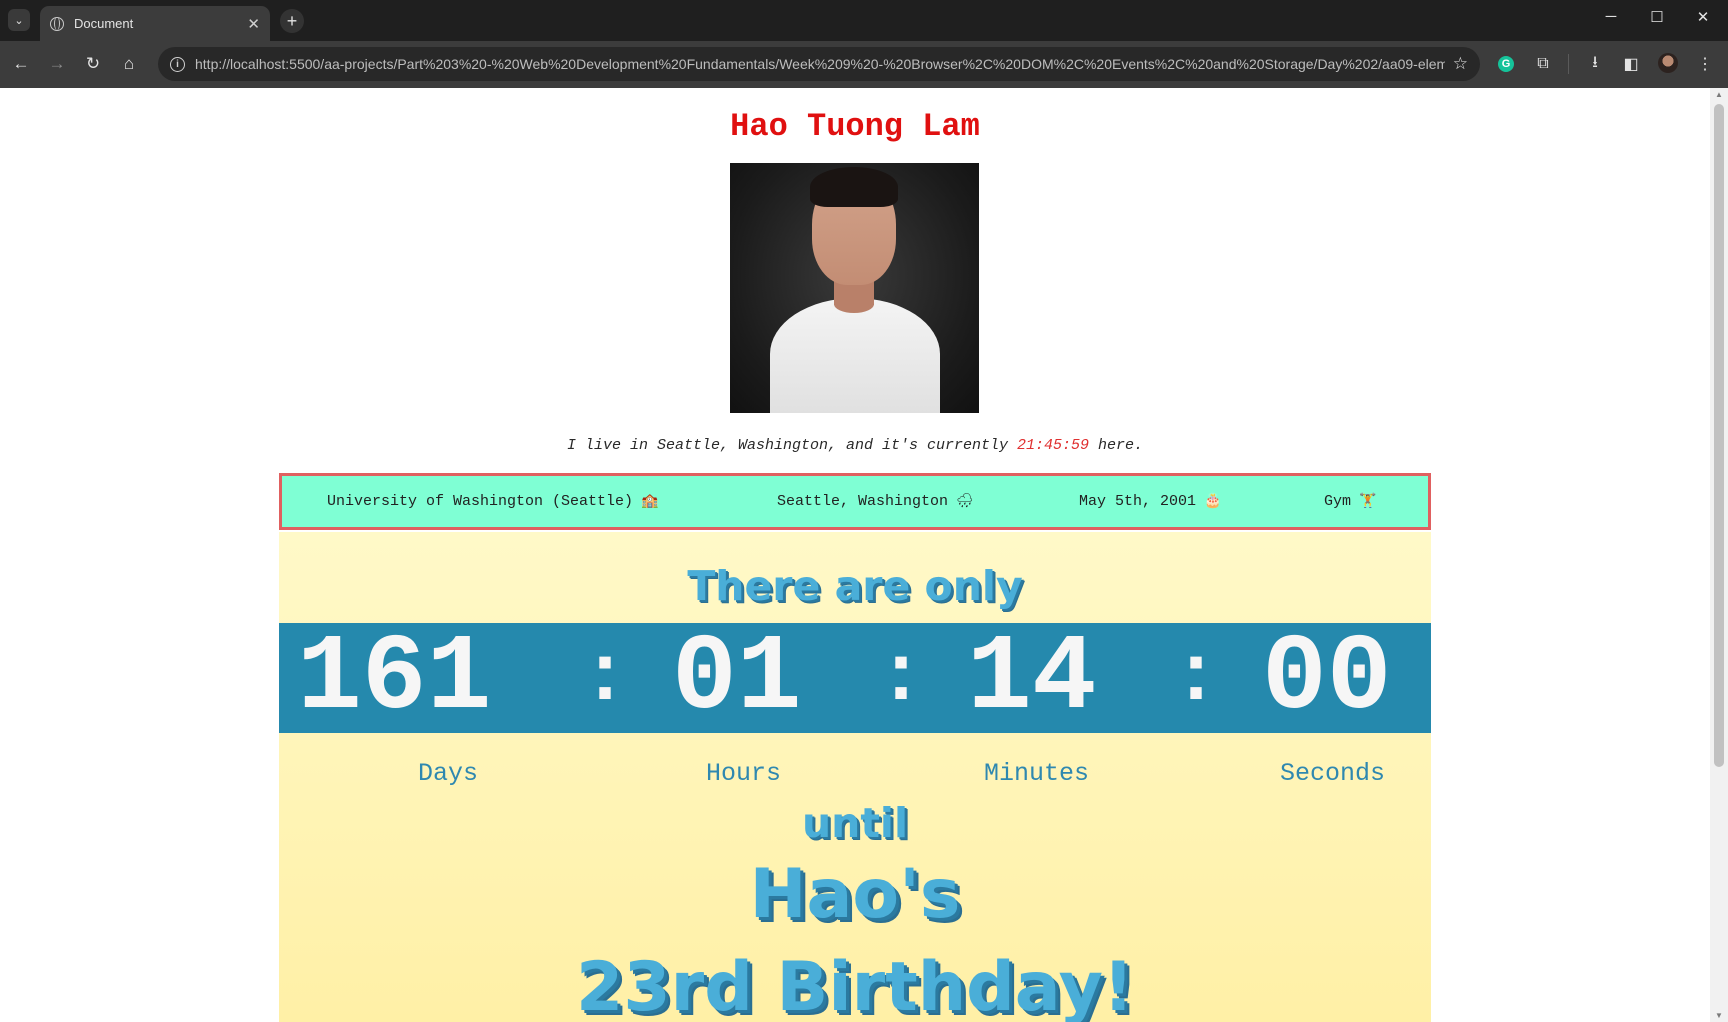 Image resolution: width=1728 pixels, height=1022 pixels. Describe the element at coordinates (965, 502) in the screenshot. I see `rain-cloud-icon: 🌧` at that location.